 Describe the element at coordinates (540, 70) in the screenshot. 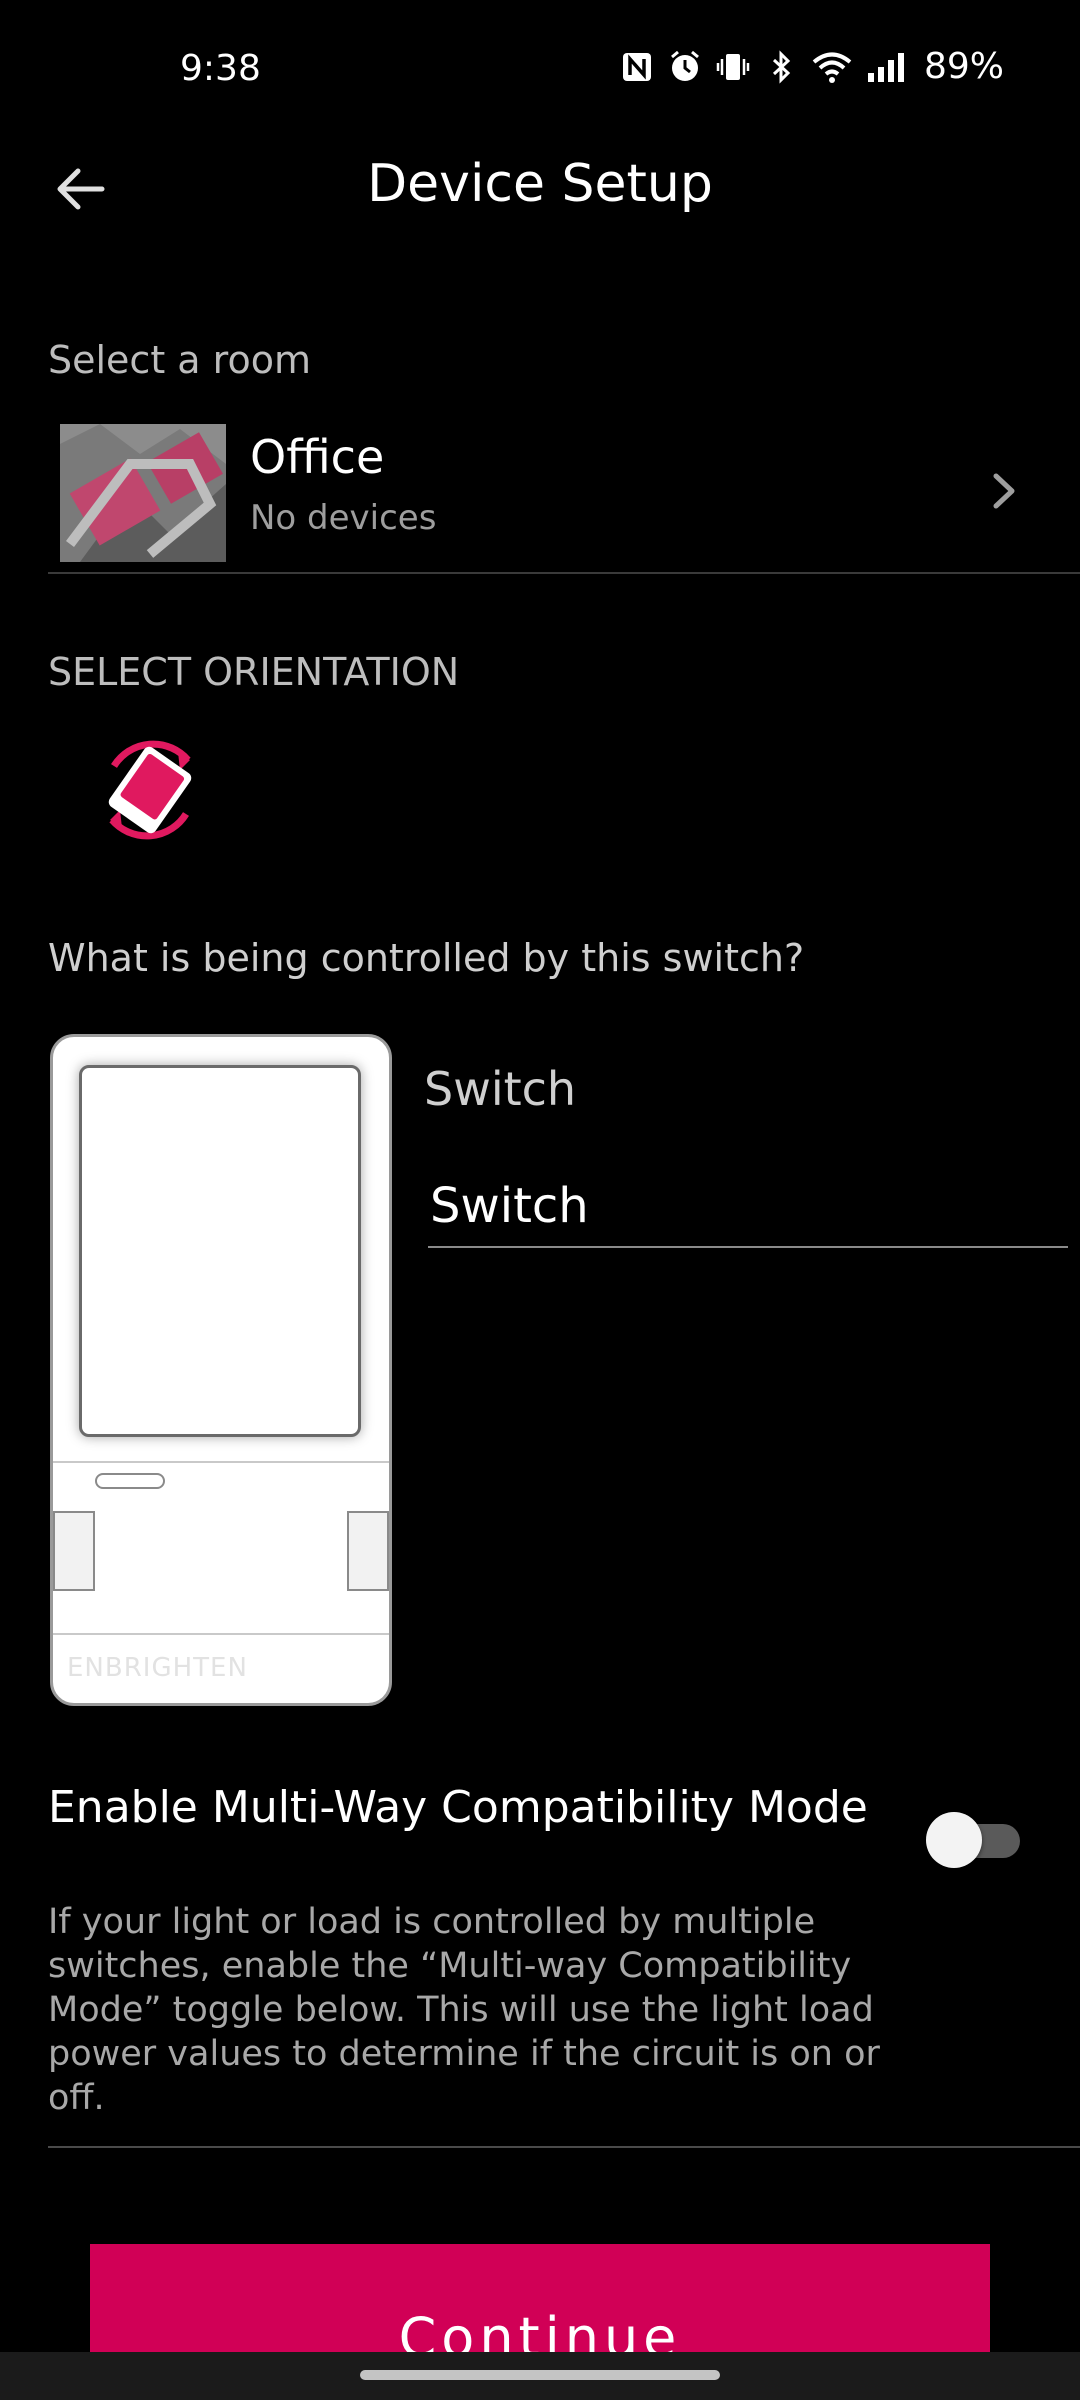

I see `status-bar: 9:38 89%` at that location.